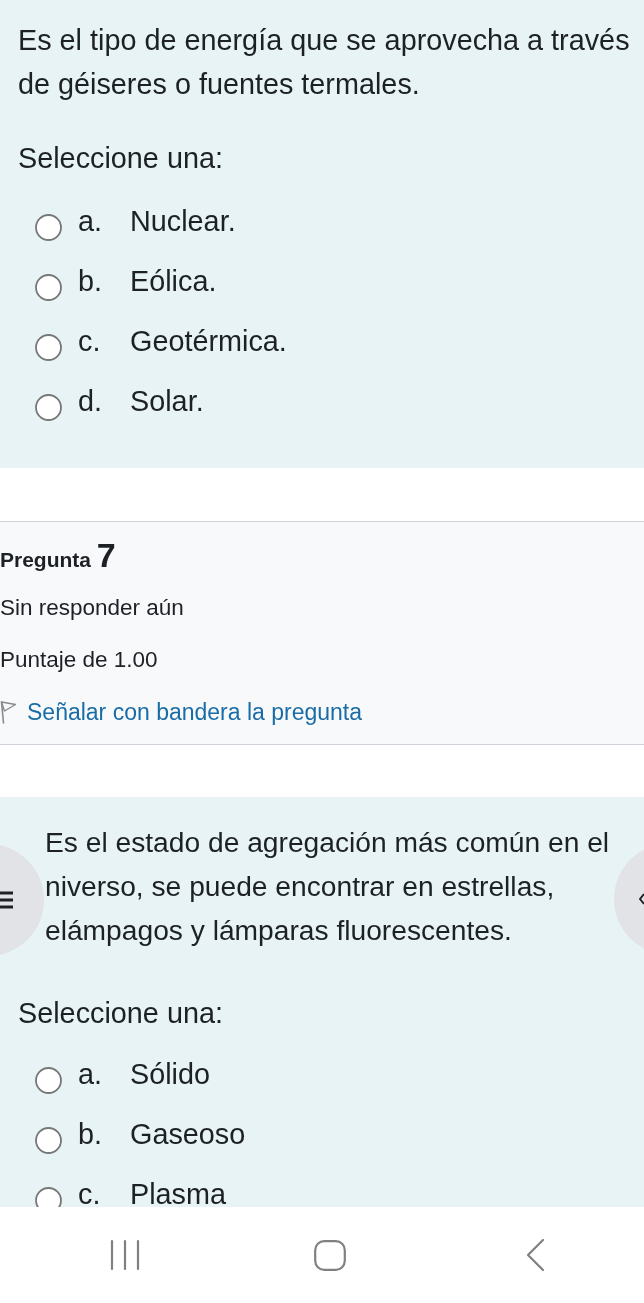  Describe the element at coordinates (327, 886) in the screenshot. I see `question-text: Es el estado de agregación más común en el niverso, se puede encontrar en estrellas, elámpagos y lámparas fluorescentes.` at that location.